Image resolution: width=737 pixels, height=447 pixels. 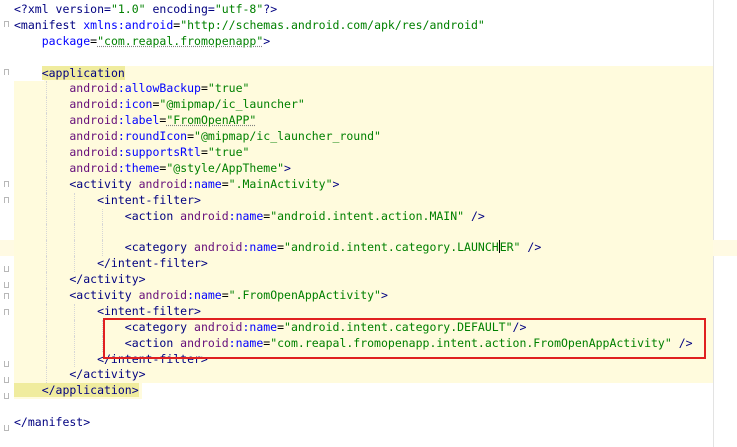 I want to click on code-line-text: <application, so click(x=69, y=73).